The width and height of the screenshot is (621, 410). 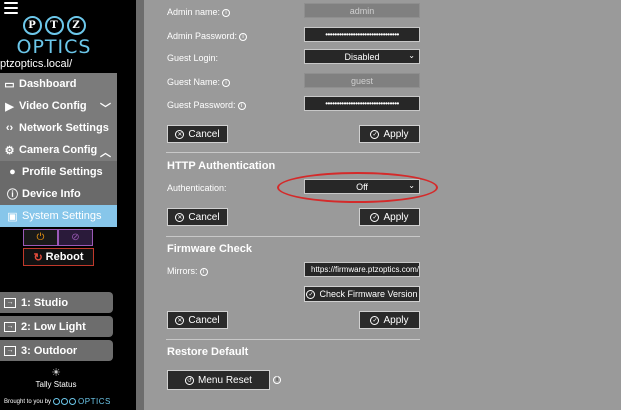 I want to click on brought-label: Brought to you by, so click(x=28, y=401).